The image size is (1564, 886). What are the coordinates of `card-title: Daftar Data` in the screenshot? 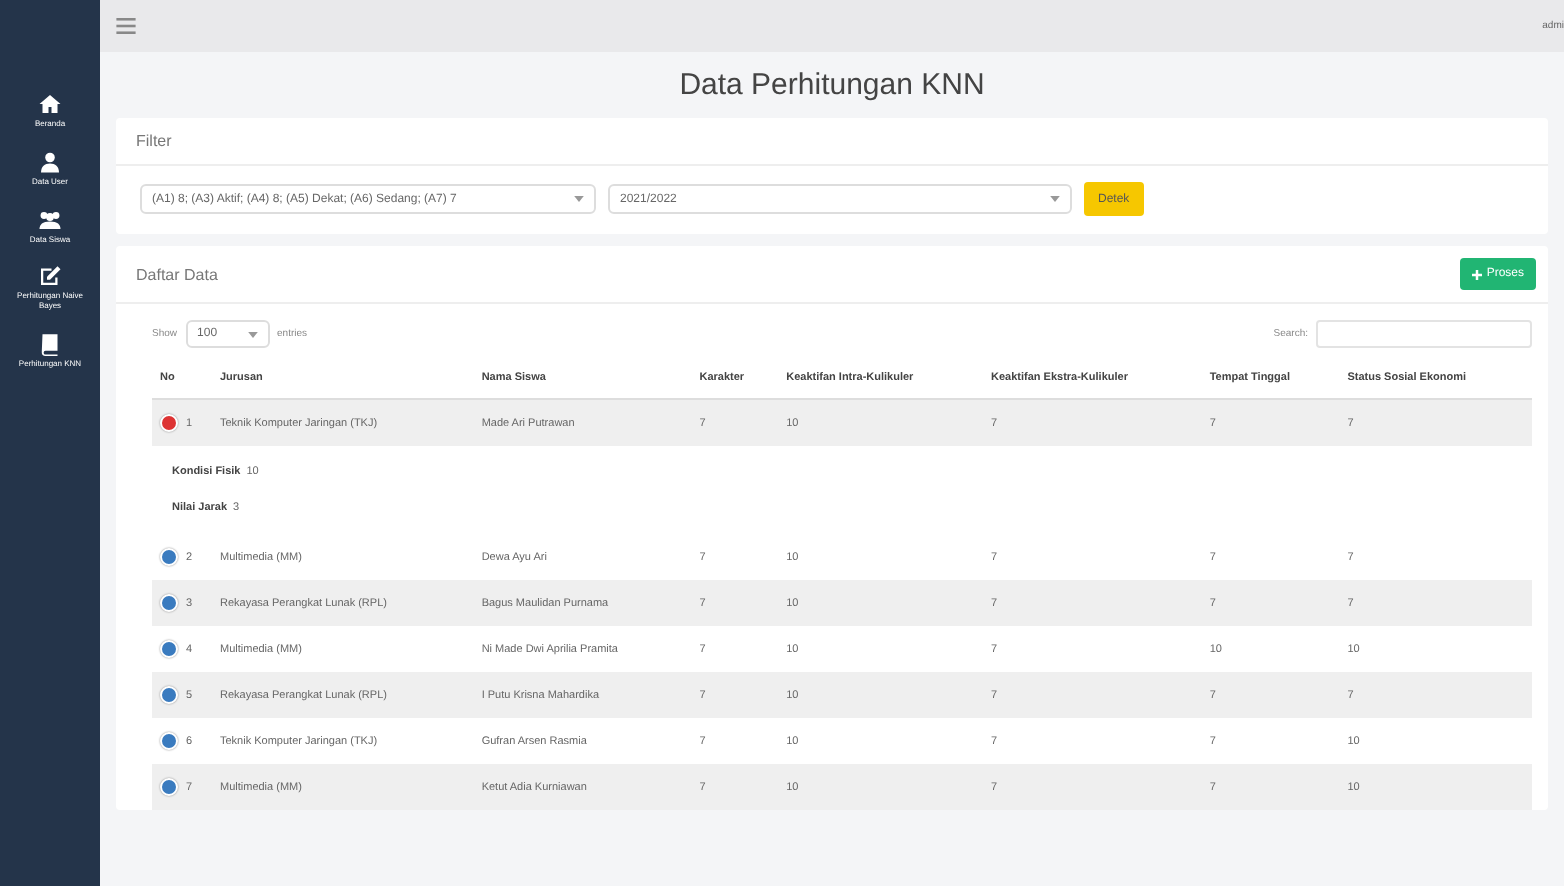 It's located at (177, 274).